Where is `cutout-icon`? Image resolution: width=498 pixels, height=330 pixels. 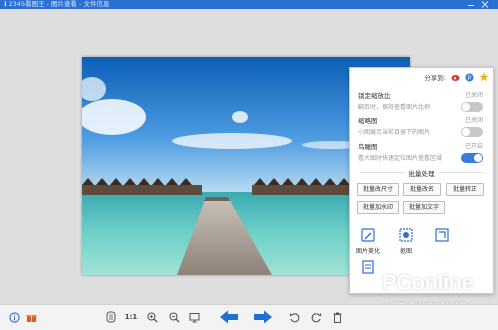
cutout-icon is located at coordinates (406, 235).